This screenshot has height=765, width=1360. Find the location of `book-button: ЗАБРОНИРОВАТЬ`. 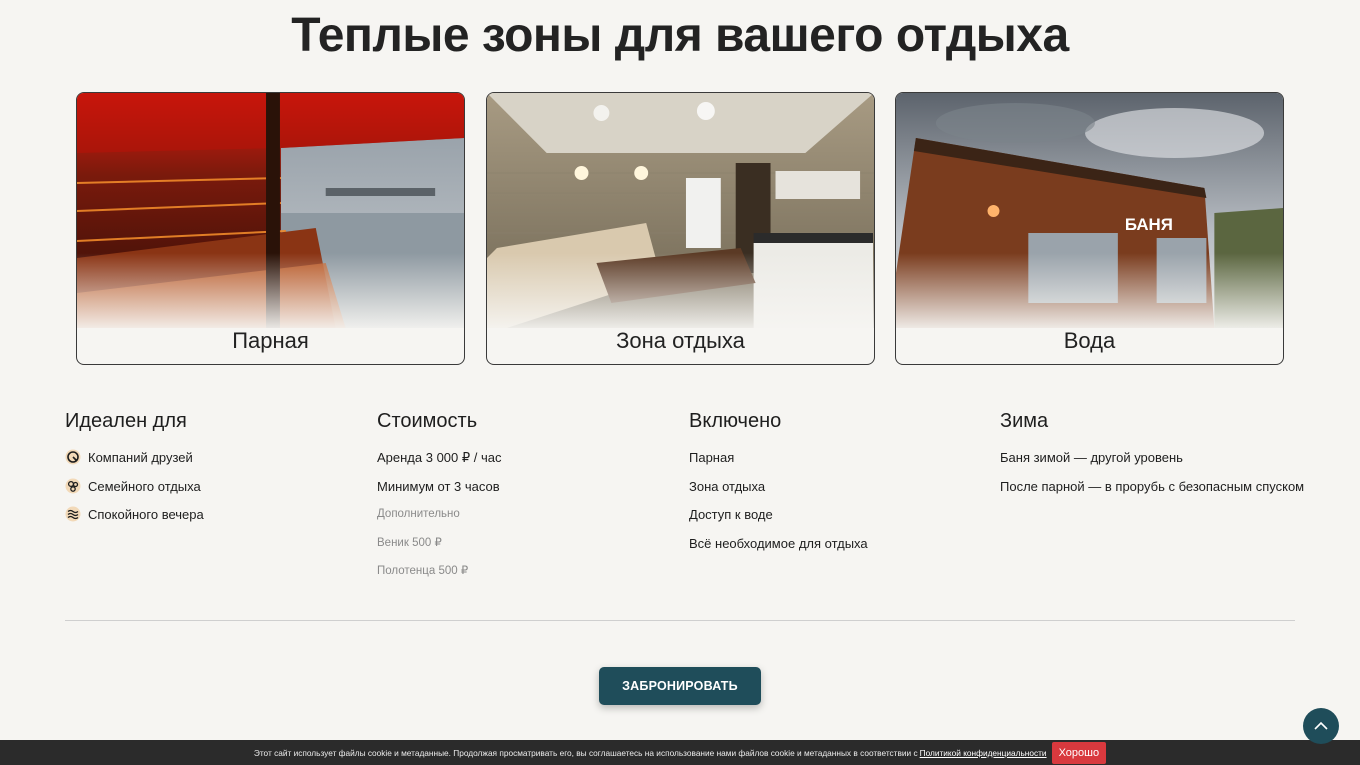

book-button: ЗАБРОНИРОВАТЬ is located at coordinates (680, 686).